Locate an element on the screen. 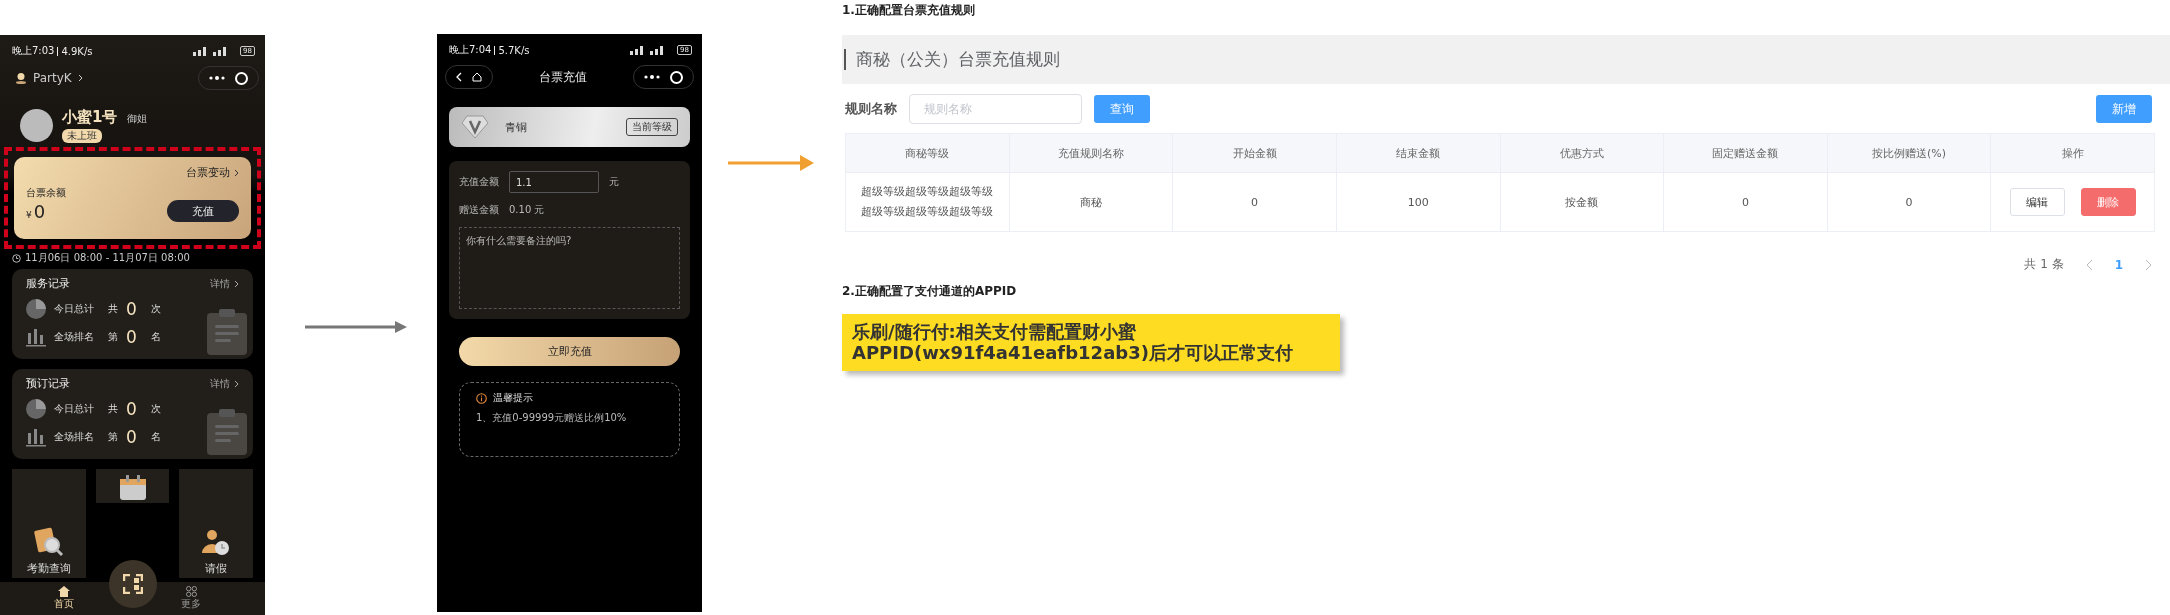  recharge-now-button: 立即充值 is located at coordinates (569, 351).